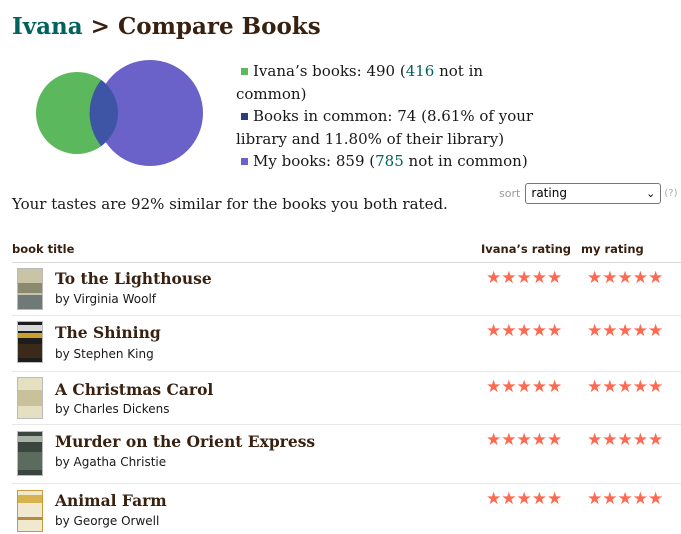 The width and height of the screenshot is (681, 534). Describe the element at coordinates (119, 113) in the screenshot. I see `venn-diagram` at that location.